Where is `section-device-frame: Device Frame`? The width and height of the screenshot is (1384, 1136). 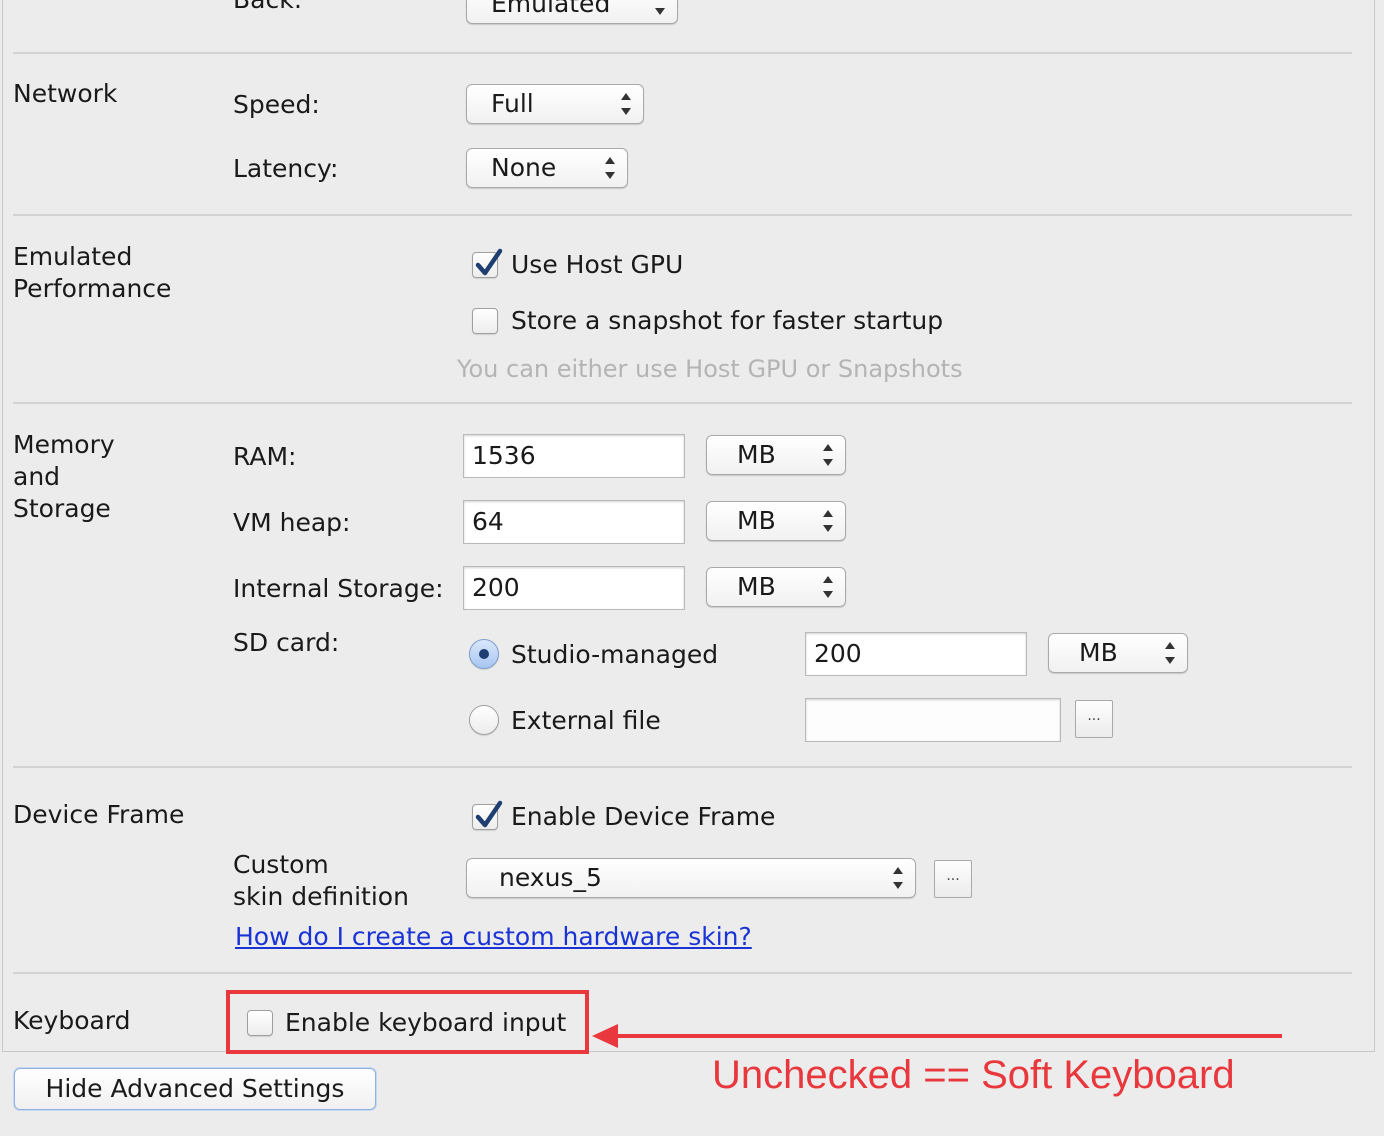 section-device-frame: Device Frame is located at coordinates (99, 814).